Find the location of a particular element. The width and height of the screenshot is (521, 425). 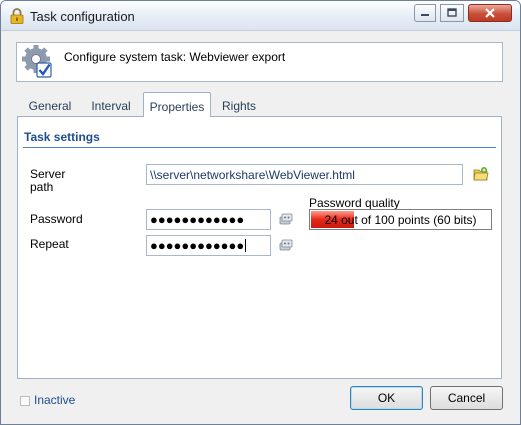

close-button is located at coordinates (490, 13).